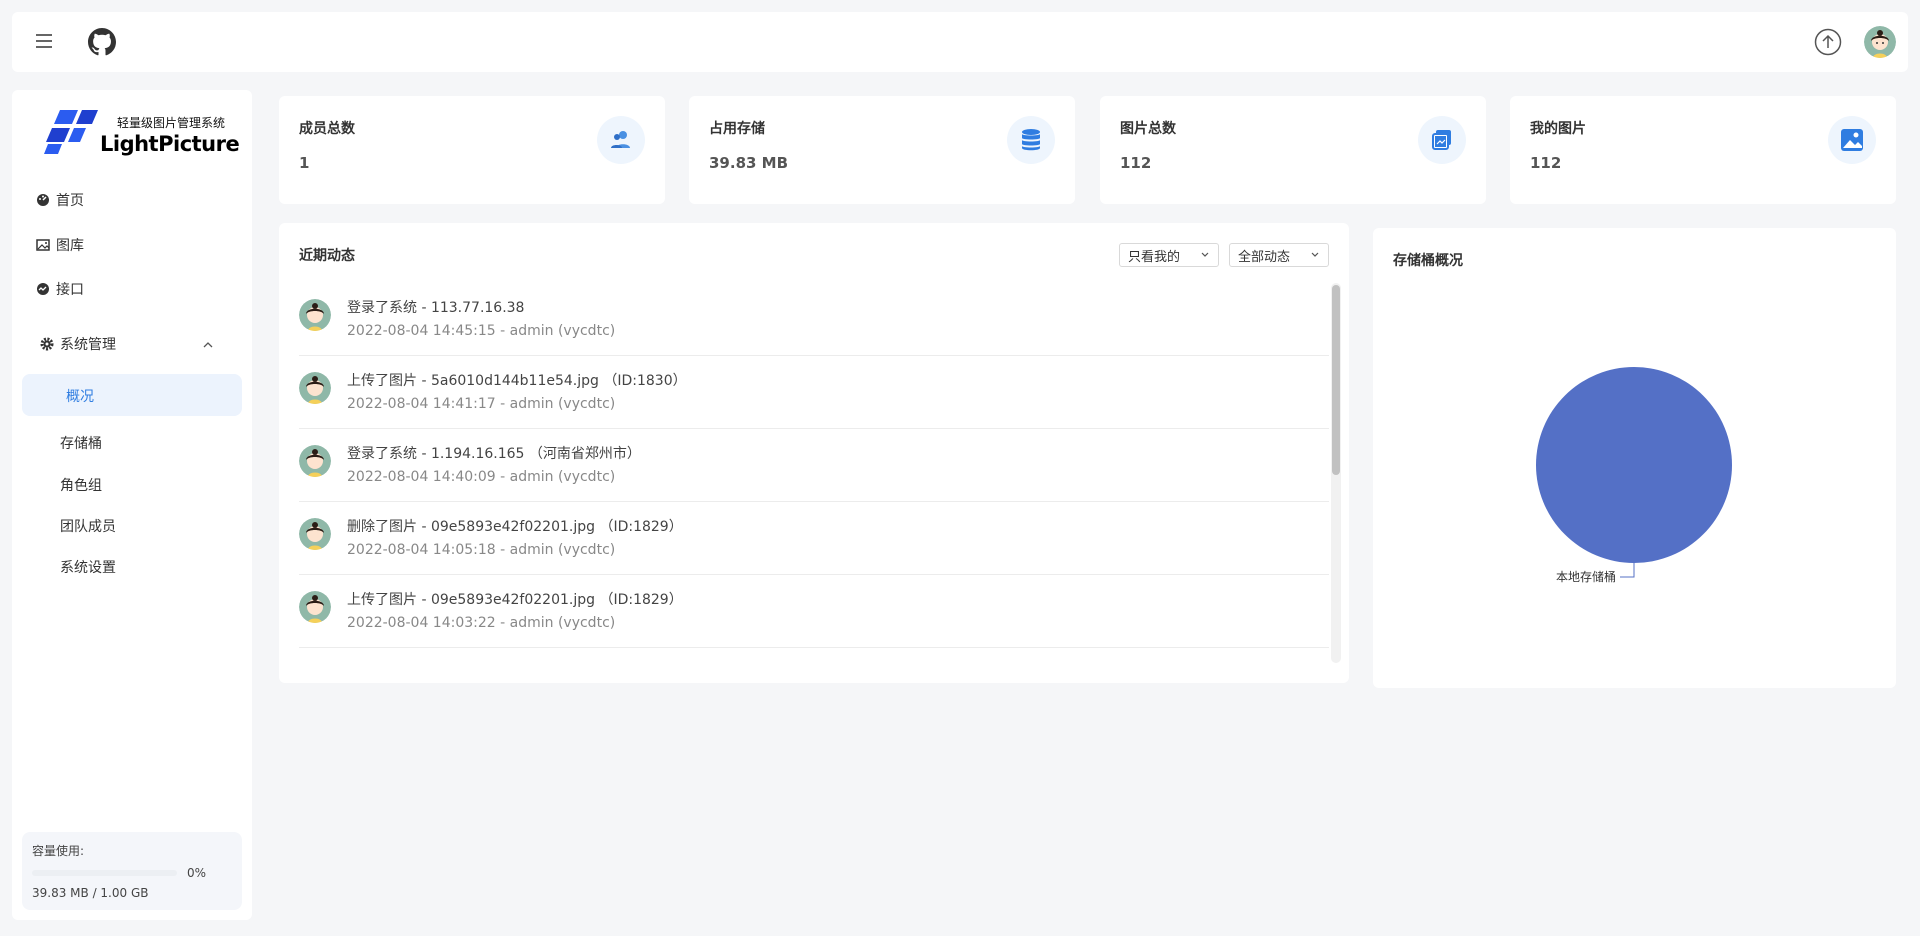 The height and width of the screenshot is (936, 1920). I want to click on activity-text: 登录了系统 - 1.194.16.165 （河南省郑州市）, so click(494, 454).